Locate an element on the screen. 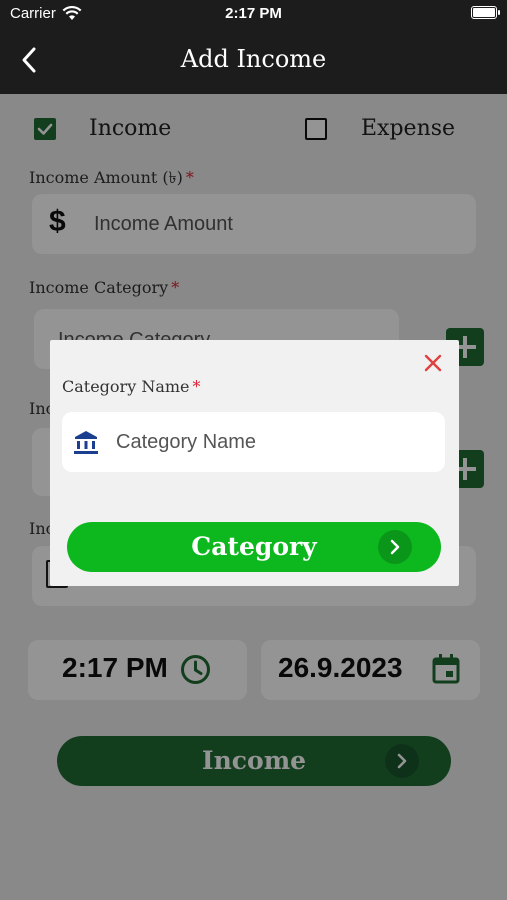 The image size is (507, 900). status-time: 2:17 PM is located at coordinates (253, 13).